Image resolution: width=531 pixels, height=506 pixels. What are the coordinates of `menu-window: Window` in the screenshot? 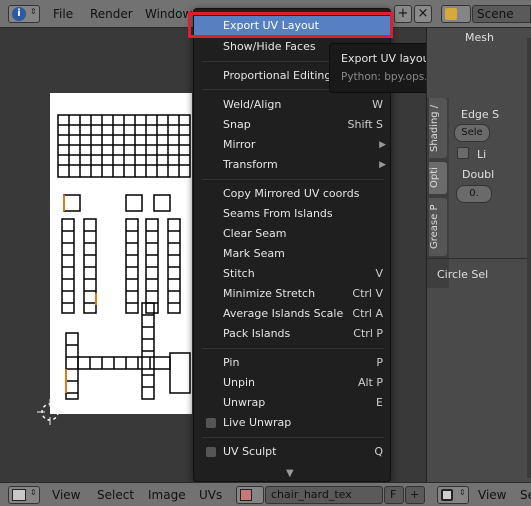 It's located at (168, 14).